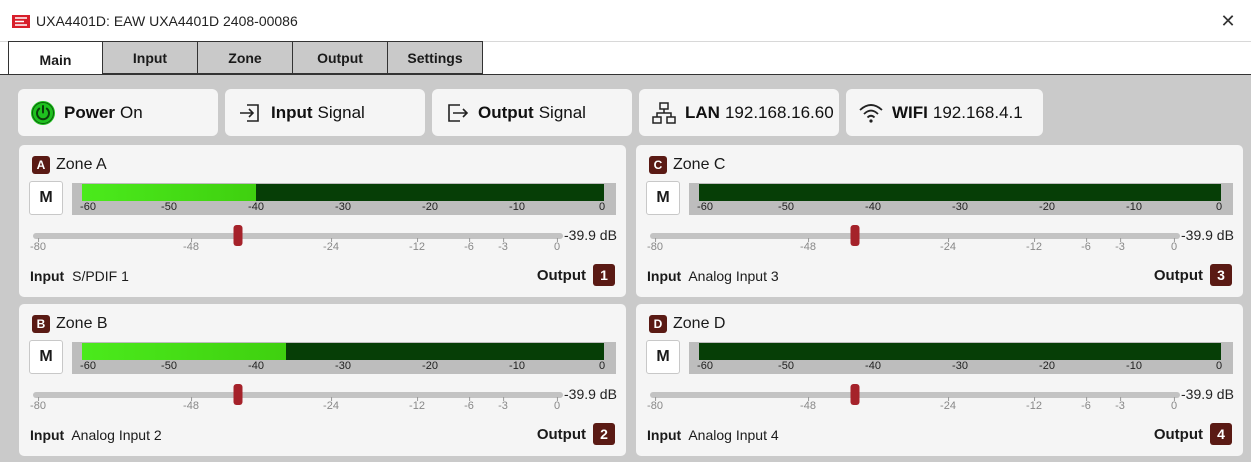 The image size is (1251, 462). I want to click on meter-fill, so click(184, 351).